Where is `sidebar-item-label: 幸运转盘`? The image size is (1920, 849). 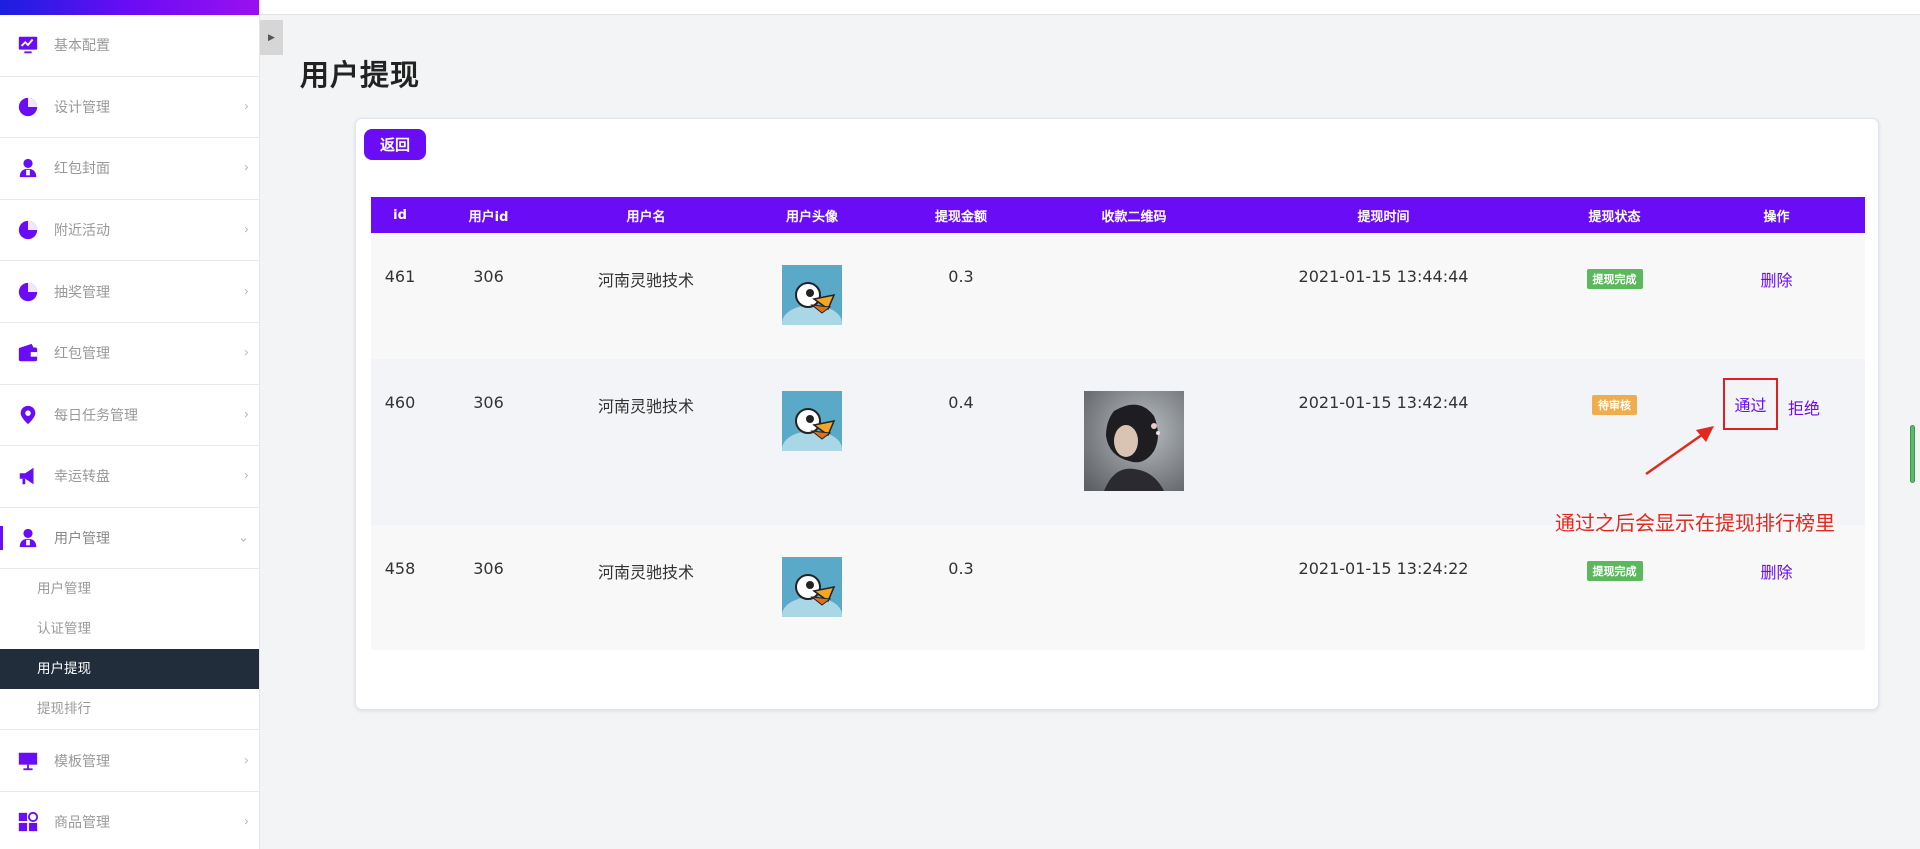
sidebar-item-label: 幸运转盘 is located at coordinates (82, 477).